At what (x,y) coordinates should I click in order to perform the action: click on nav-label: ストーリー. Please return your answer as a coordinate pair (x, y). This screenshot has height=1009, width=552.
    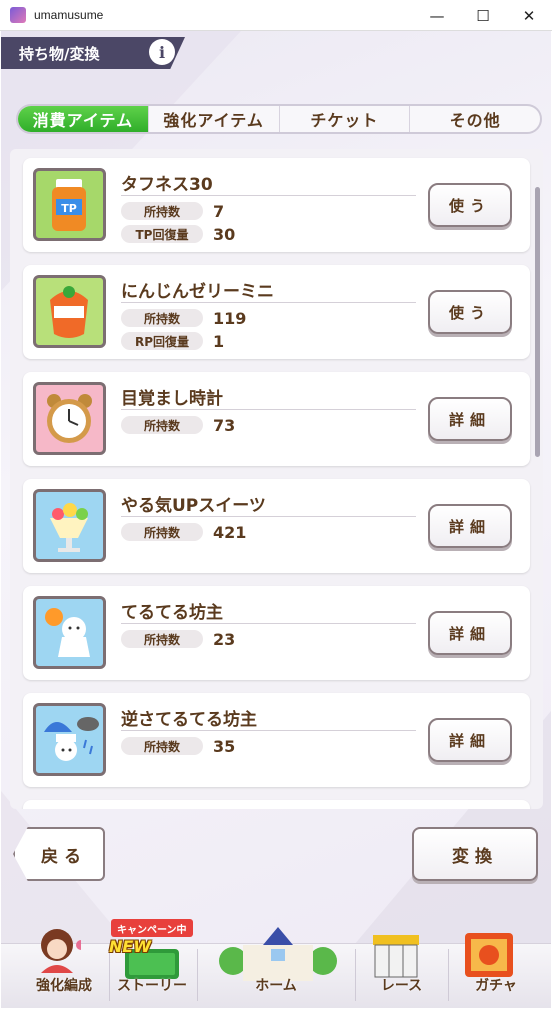
    Looking at the image, I should click on (152, 986).